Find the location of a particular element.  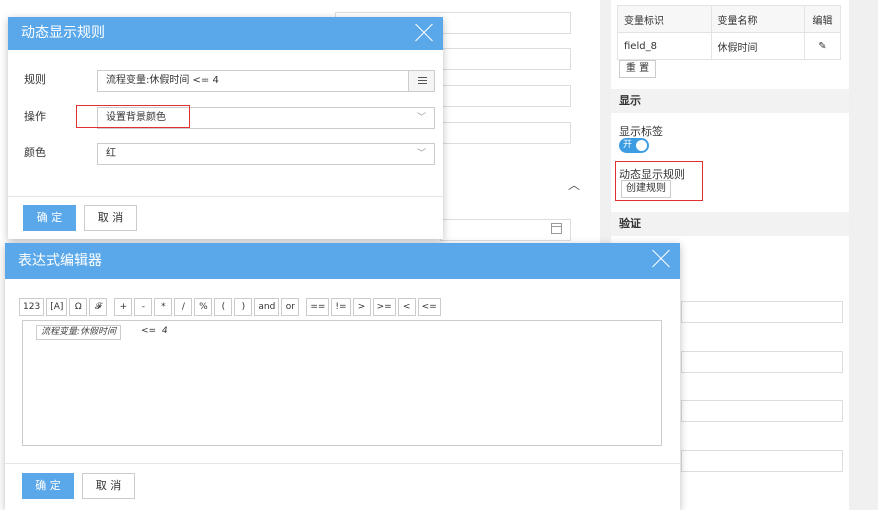

not-equals-button: != is located at coordinates (341, 307).